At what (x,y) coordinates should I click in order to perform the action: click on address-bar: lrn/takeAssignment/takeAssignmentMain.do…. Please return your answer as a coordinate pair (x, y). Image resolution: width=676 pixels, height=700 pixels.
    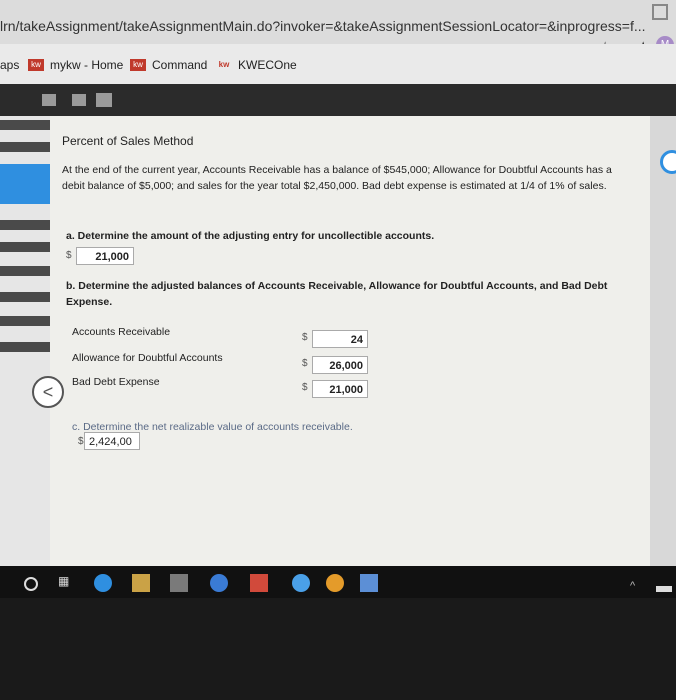
    Looking at the image, I should click on (323, 26).